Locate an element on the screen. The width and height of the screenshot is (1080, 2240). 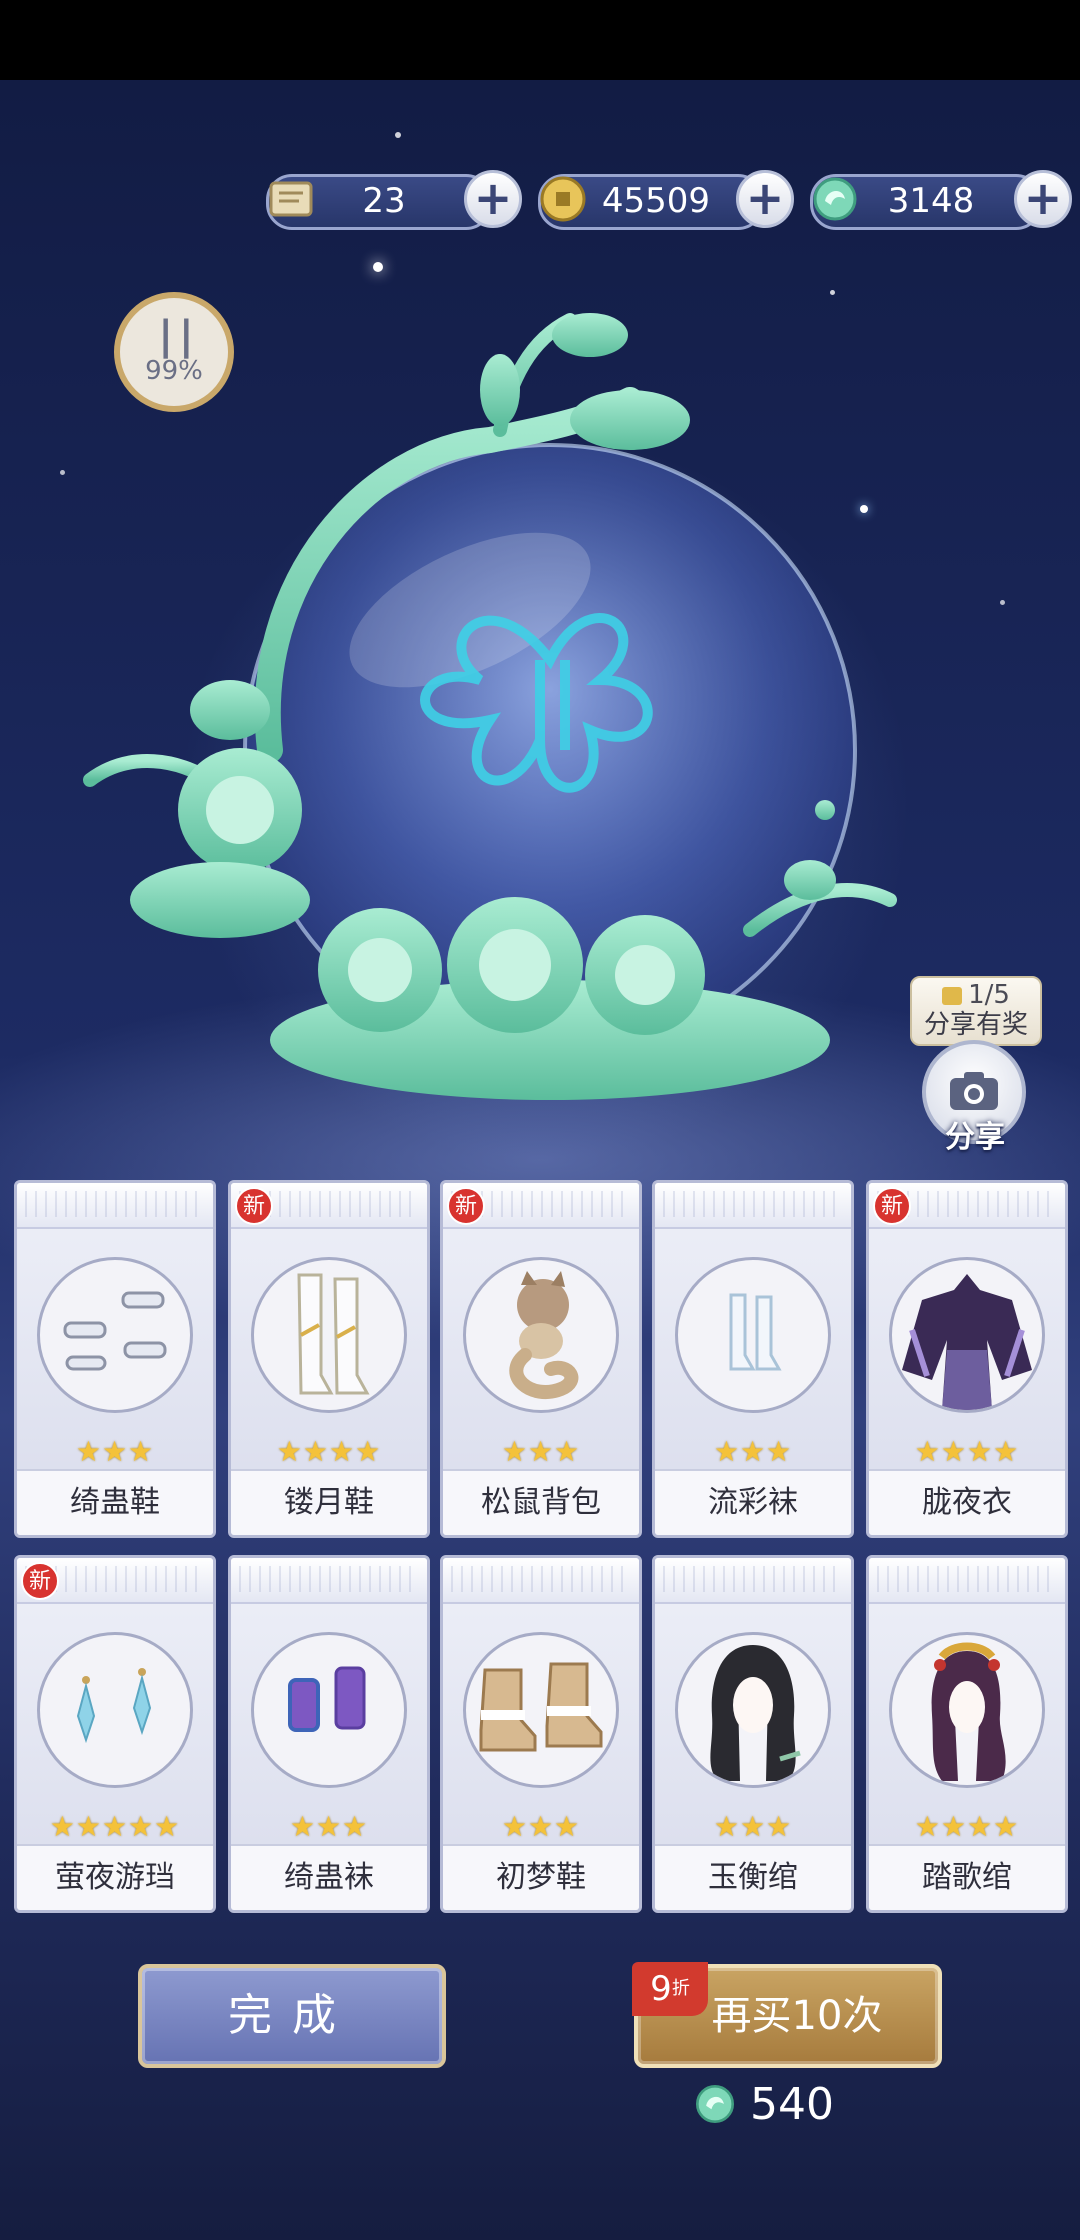
item-name: 初梦鞋 is located at coordinates (541, 1877).